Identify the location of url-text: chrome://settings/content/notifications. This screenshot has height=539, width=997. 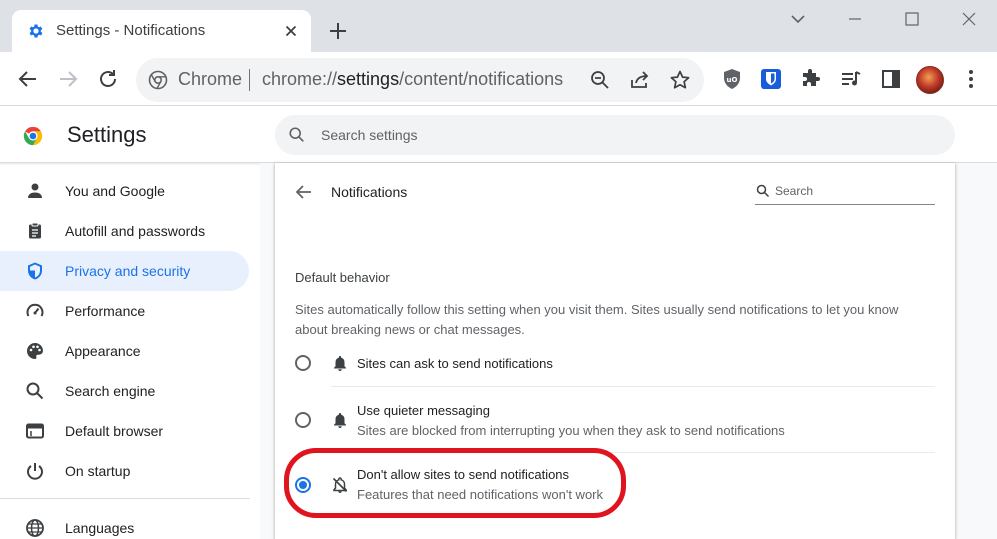
(412, 79).